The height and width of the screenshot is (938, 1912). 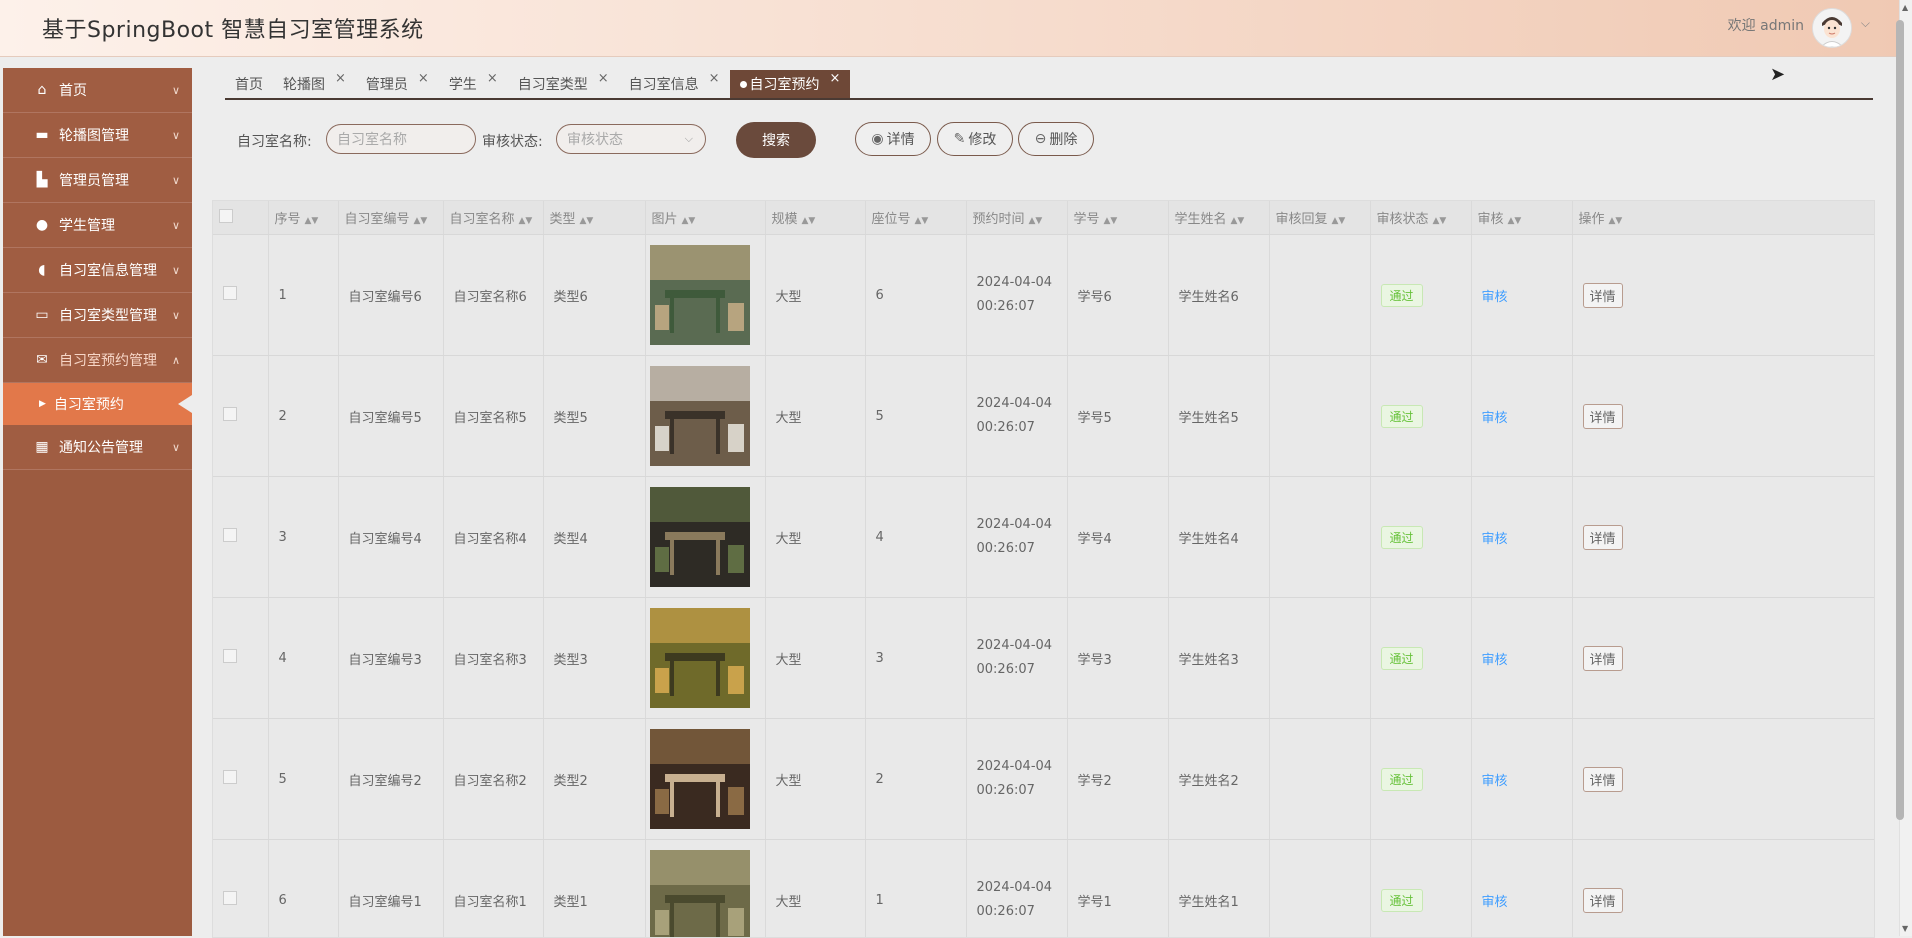 What do you see at coordinates (674, 84) in the screenshot?
I see `tab-room-info: 自习室信息 ×` at bounding box center [674, 84].